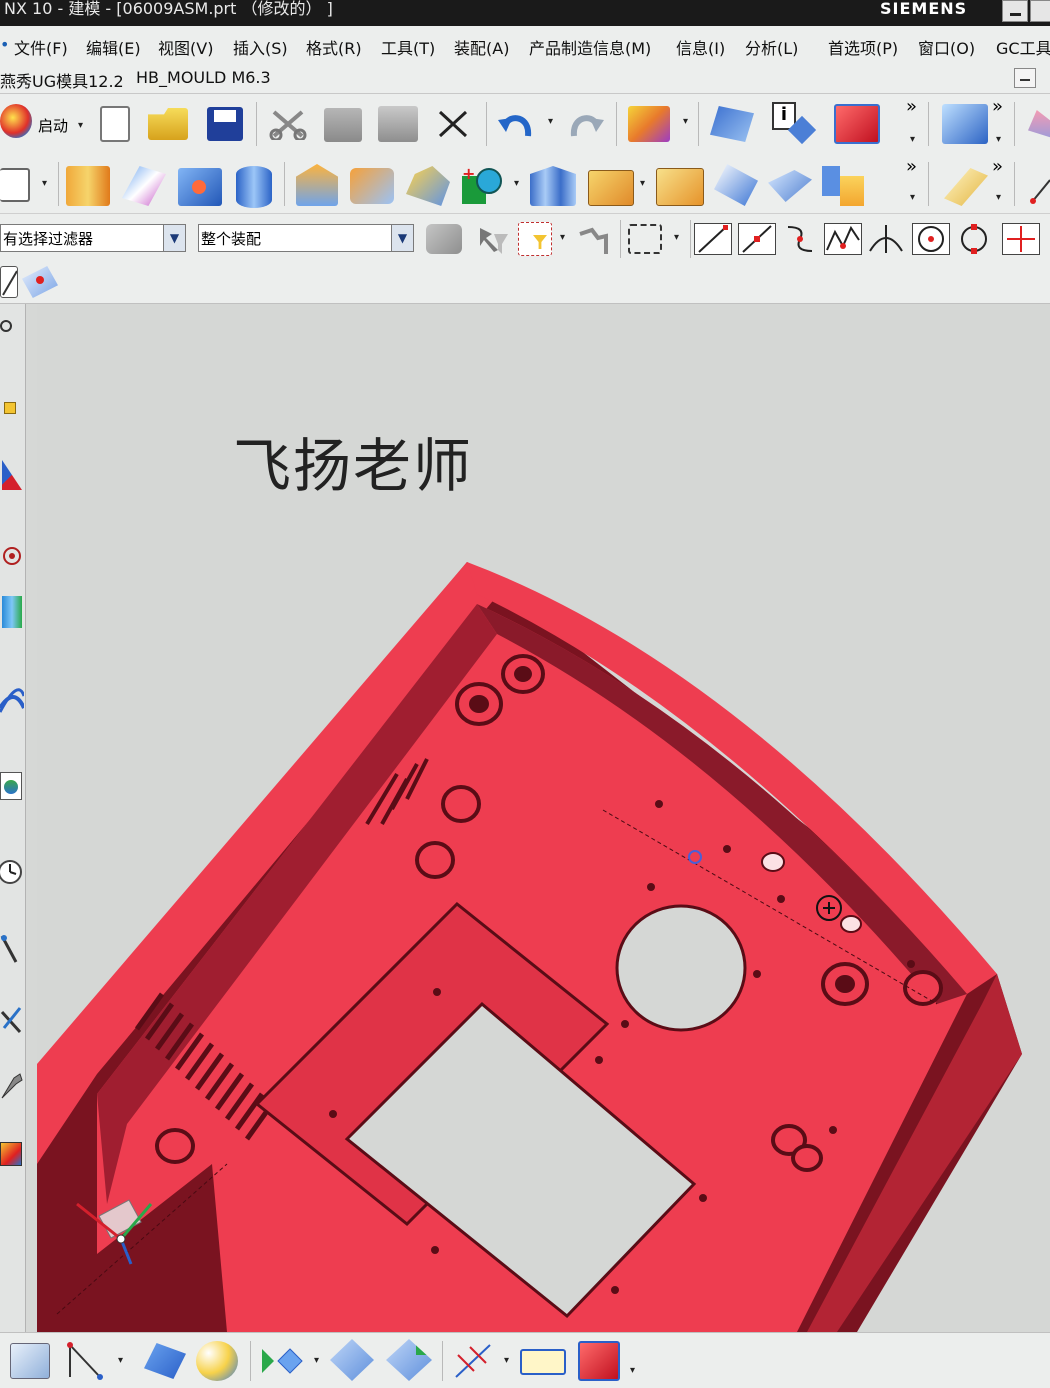 The height and width of the screenshot is (1388, 1050). Describe the element at coordinates (12, 408) in the screenshot. I see `assembly-navigator-icon` at that location.